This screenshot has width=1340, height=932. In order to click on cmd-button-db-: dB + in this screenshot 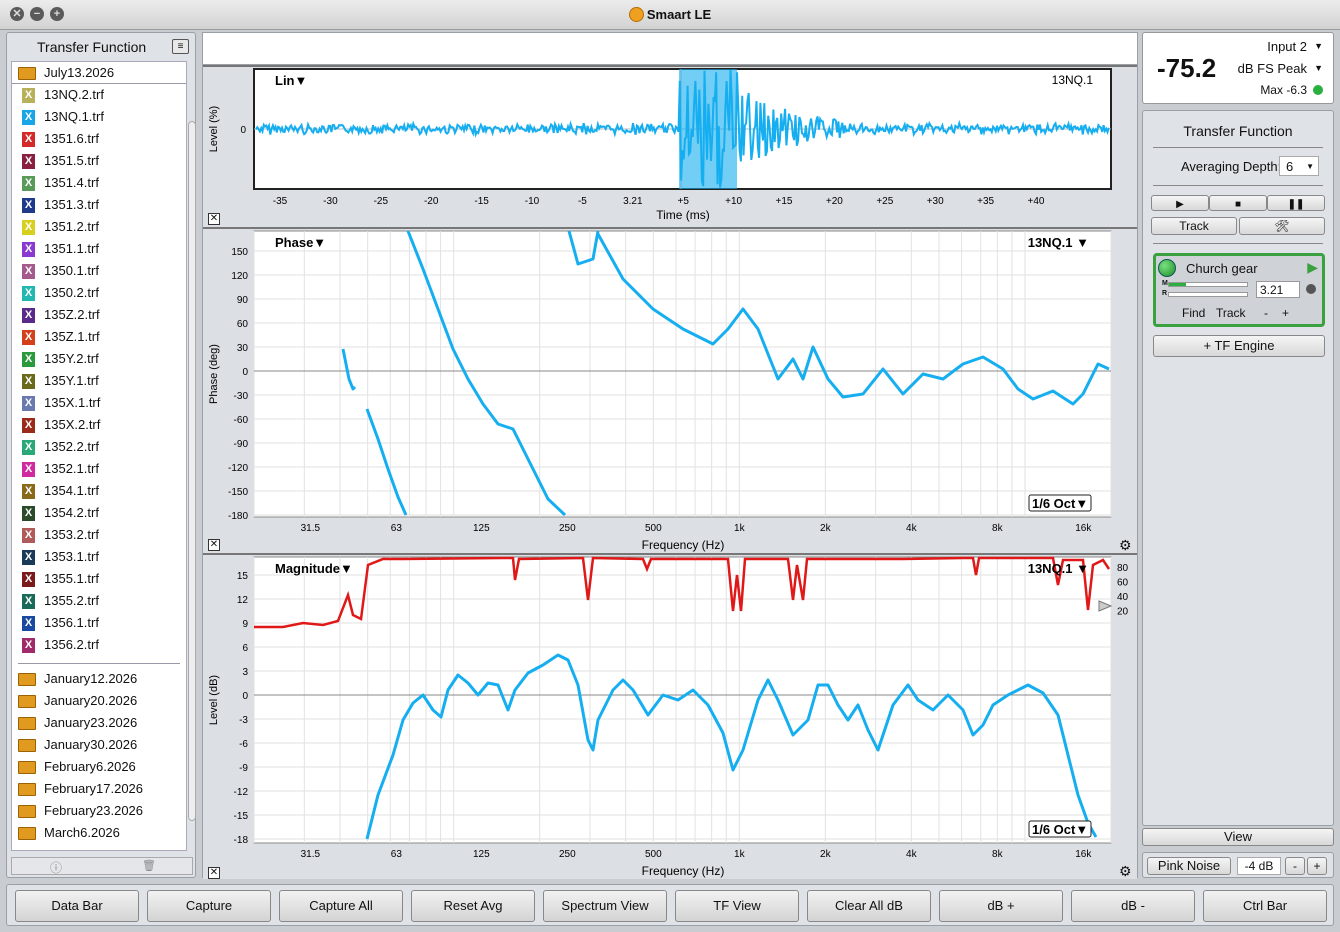, I will do `click(1001, 906)`.